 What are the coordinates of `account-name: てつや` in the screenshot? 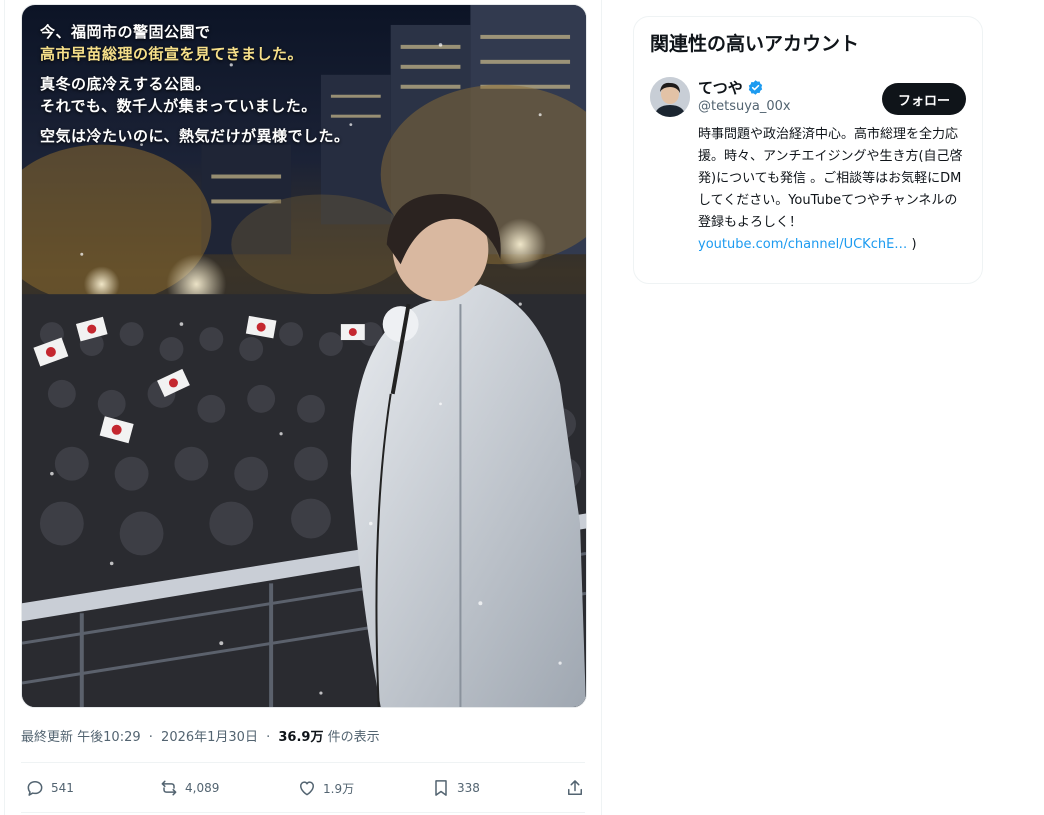 It's located at (731, 87).